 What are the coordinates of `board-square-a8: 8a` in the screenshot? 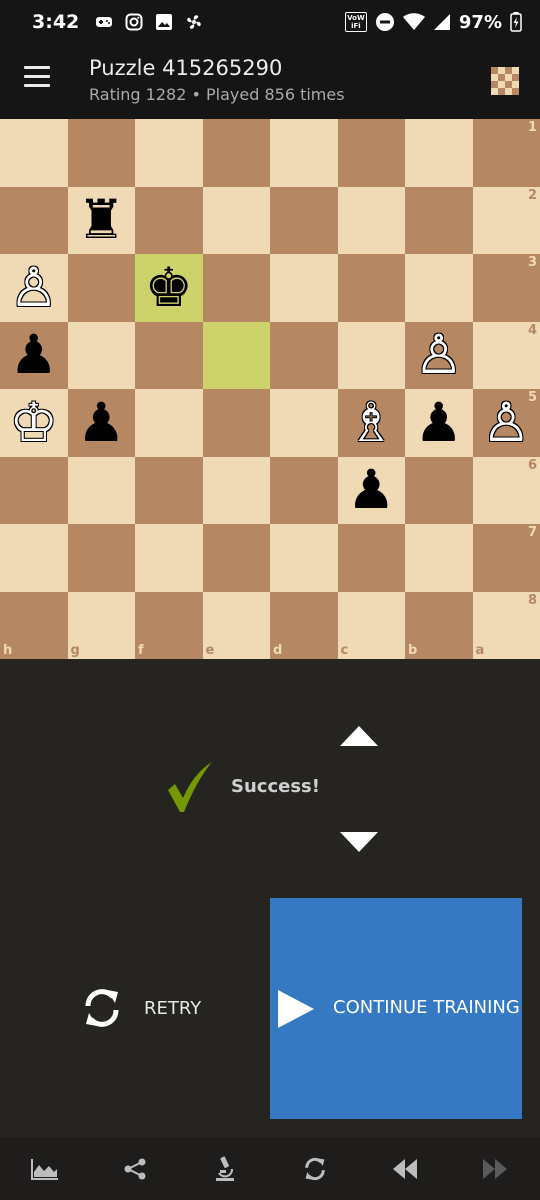 It's located at (506, 625).